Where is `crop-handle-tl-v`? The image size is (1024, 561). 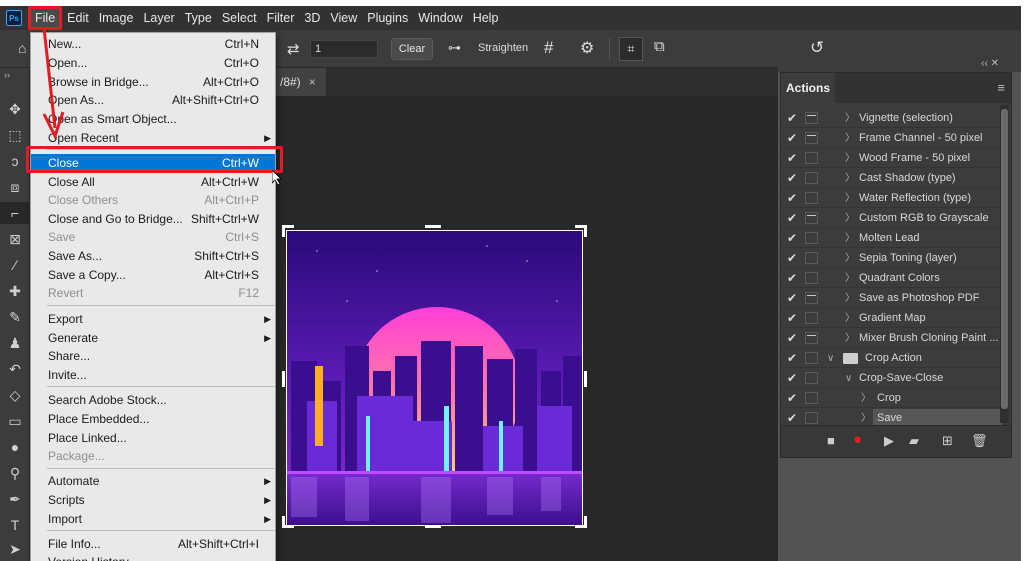 crop-handle-tl-v is located at coordinates (283, 231).